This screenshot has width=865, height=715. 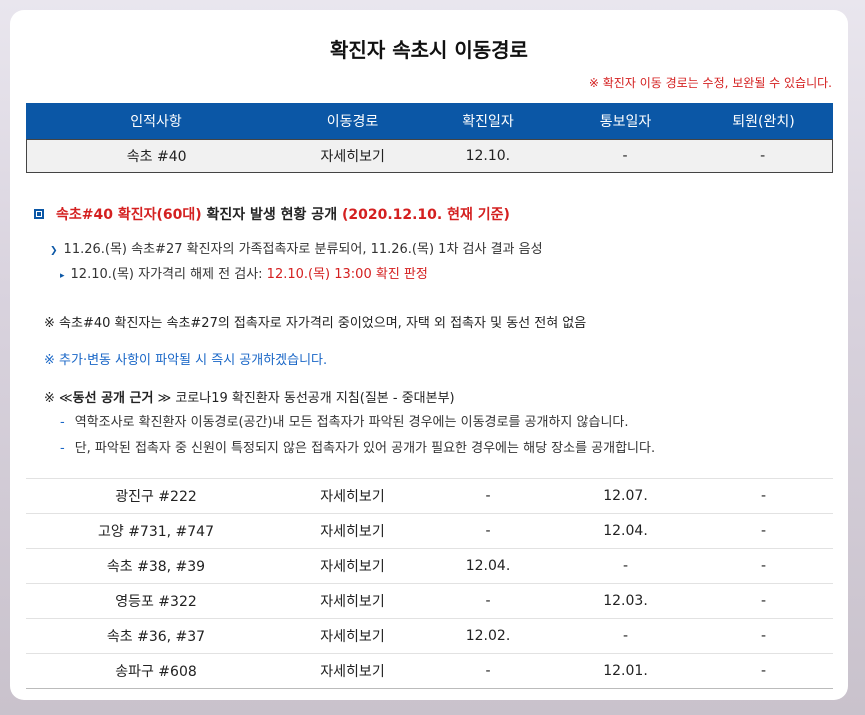 I want to click on case-detail-2-result: 12.10.(목) 13:00 확진 판정, so click(x=347, y=274).